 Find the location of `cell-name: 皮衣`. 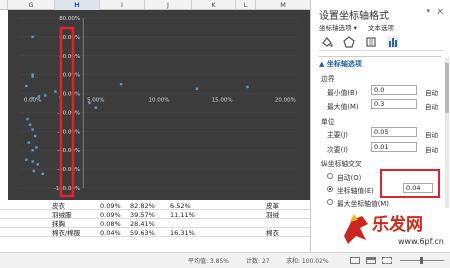

cell-name: 皮衣 is located at coordinates (58, 206).